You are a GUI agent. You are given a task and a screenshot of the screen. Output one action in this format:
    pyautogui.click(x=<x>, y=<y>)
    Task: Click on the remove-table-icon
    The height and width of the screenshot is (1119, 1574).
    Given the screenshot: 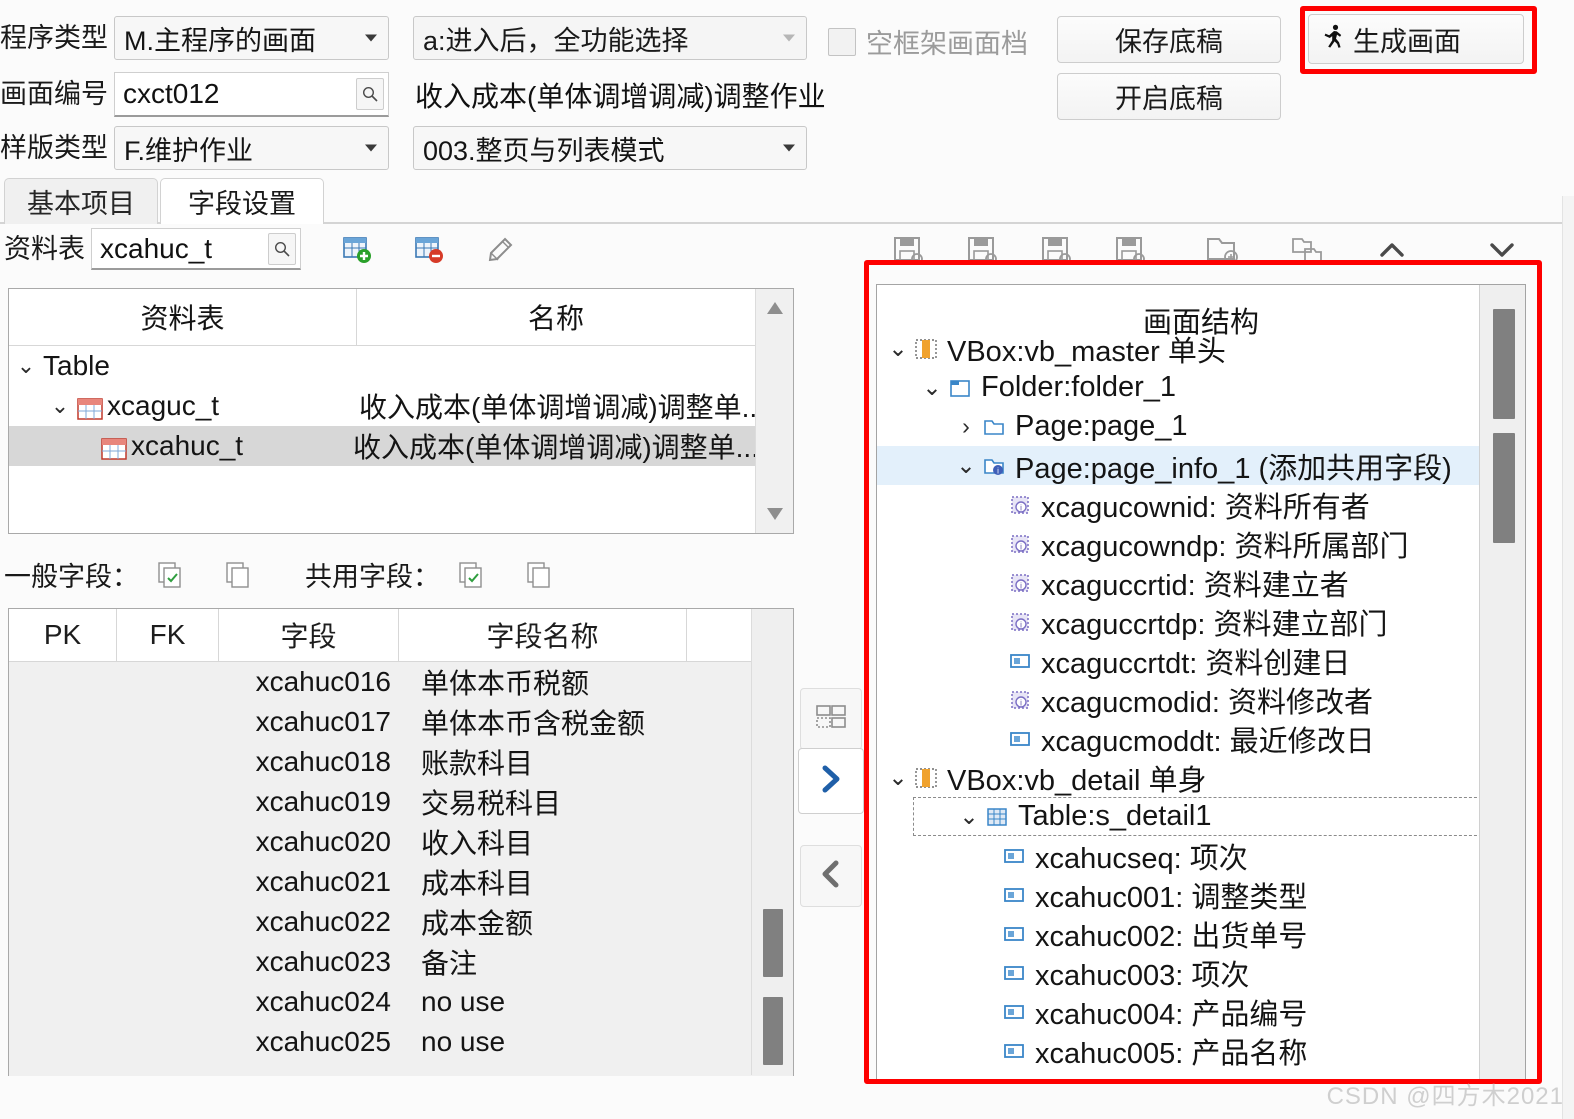 What is the action you would take?
    pyautogui.click(x=429, y=249)
    